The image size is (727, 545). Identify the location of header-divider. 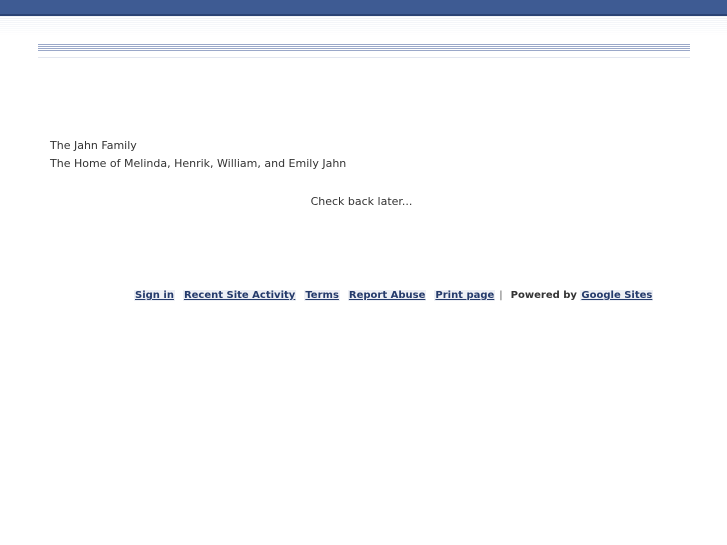
(364, 48).